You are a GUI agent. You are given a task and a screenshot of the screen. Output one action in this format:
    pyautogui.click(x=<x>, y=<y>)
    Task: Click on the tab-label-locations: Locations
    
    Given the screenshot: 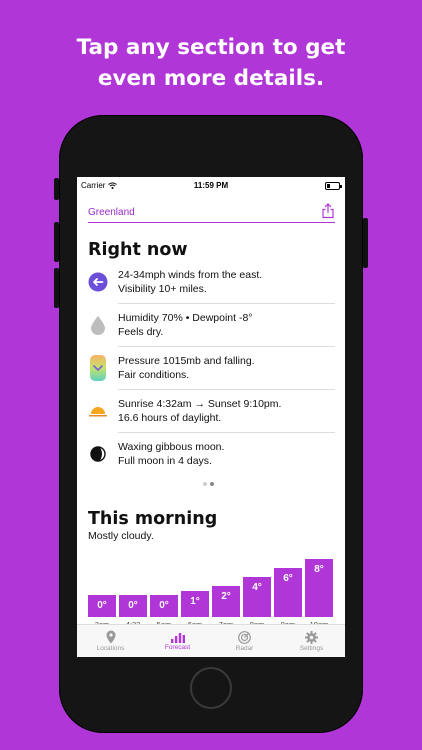 What is the action you would take?
    pyautogui.click(x=110, y=648)
    